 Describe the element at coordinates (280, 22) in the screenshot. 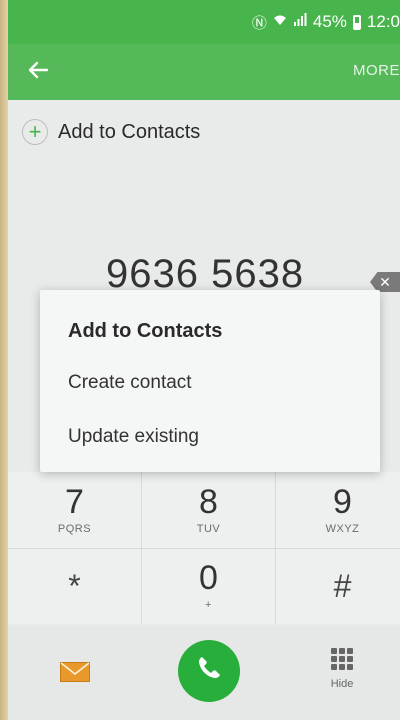

I see `wifi-icon` at that location.